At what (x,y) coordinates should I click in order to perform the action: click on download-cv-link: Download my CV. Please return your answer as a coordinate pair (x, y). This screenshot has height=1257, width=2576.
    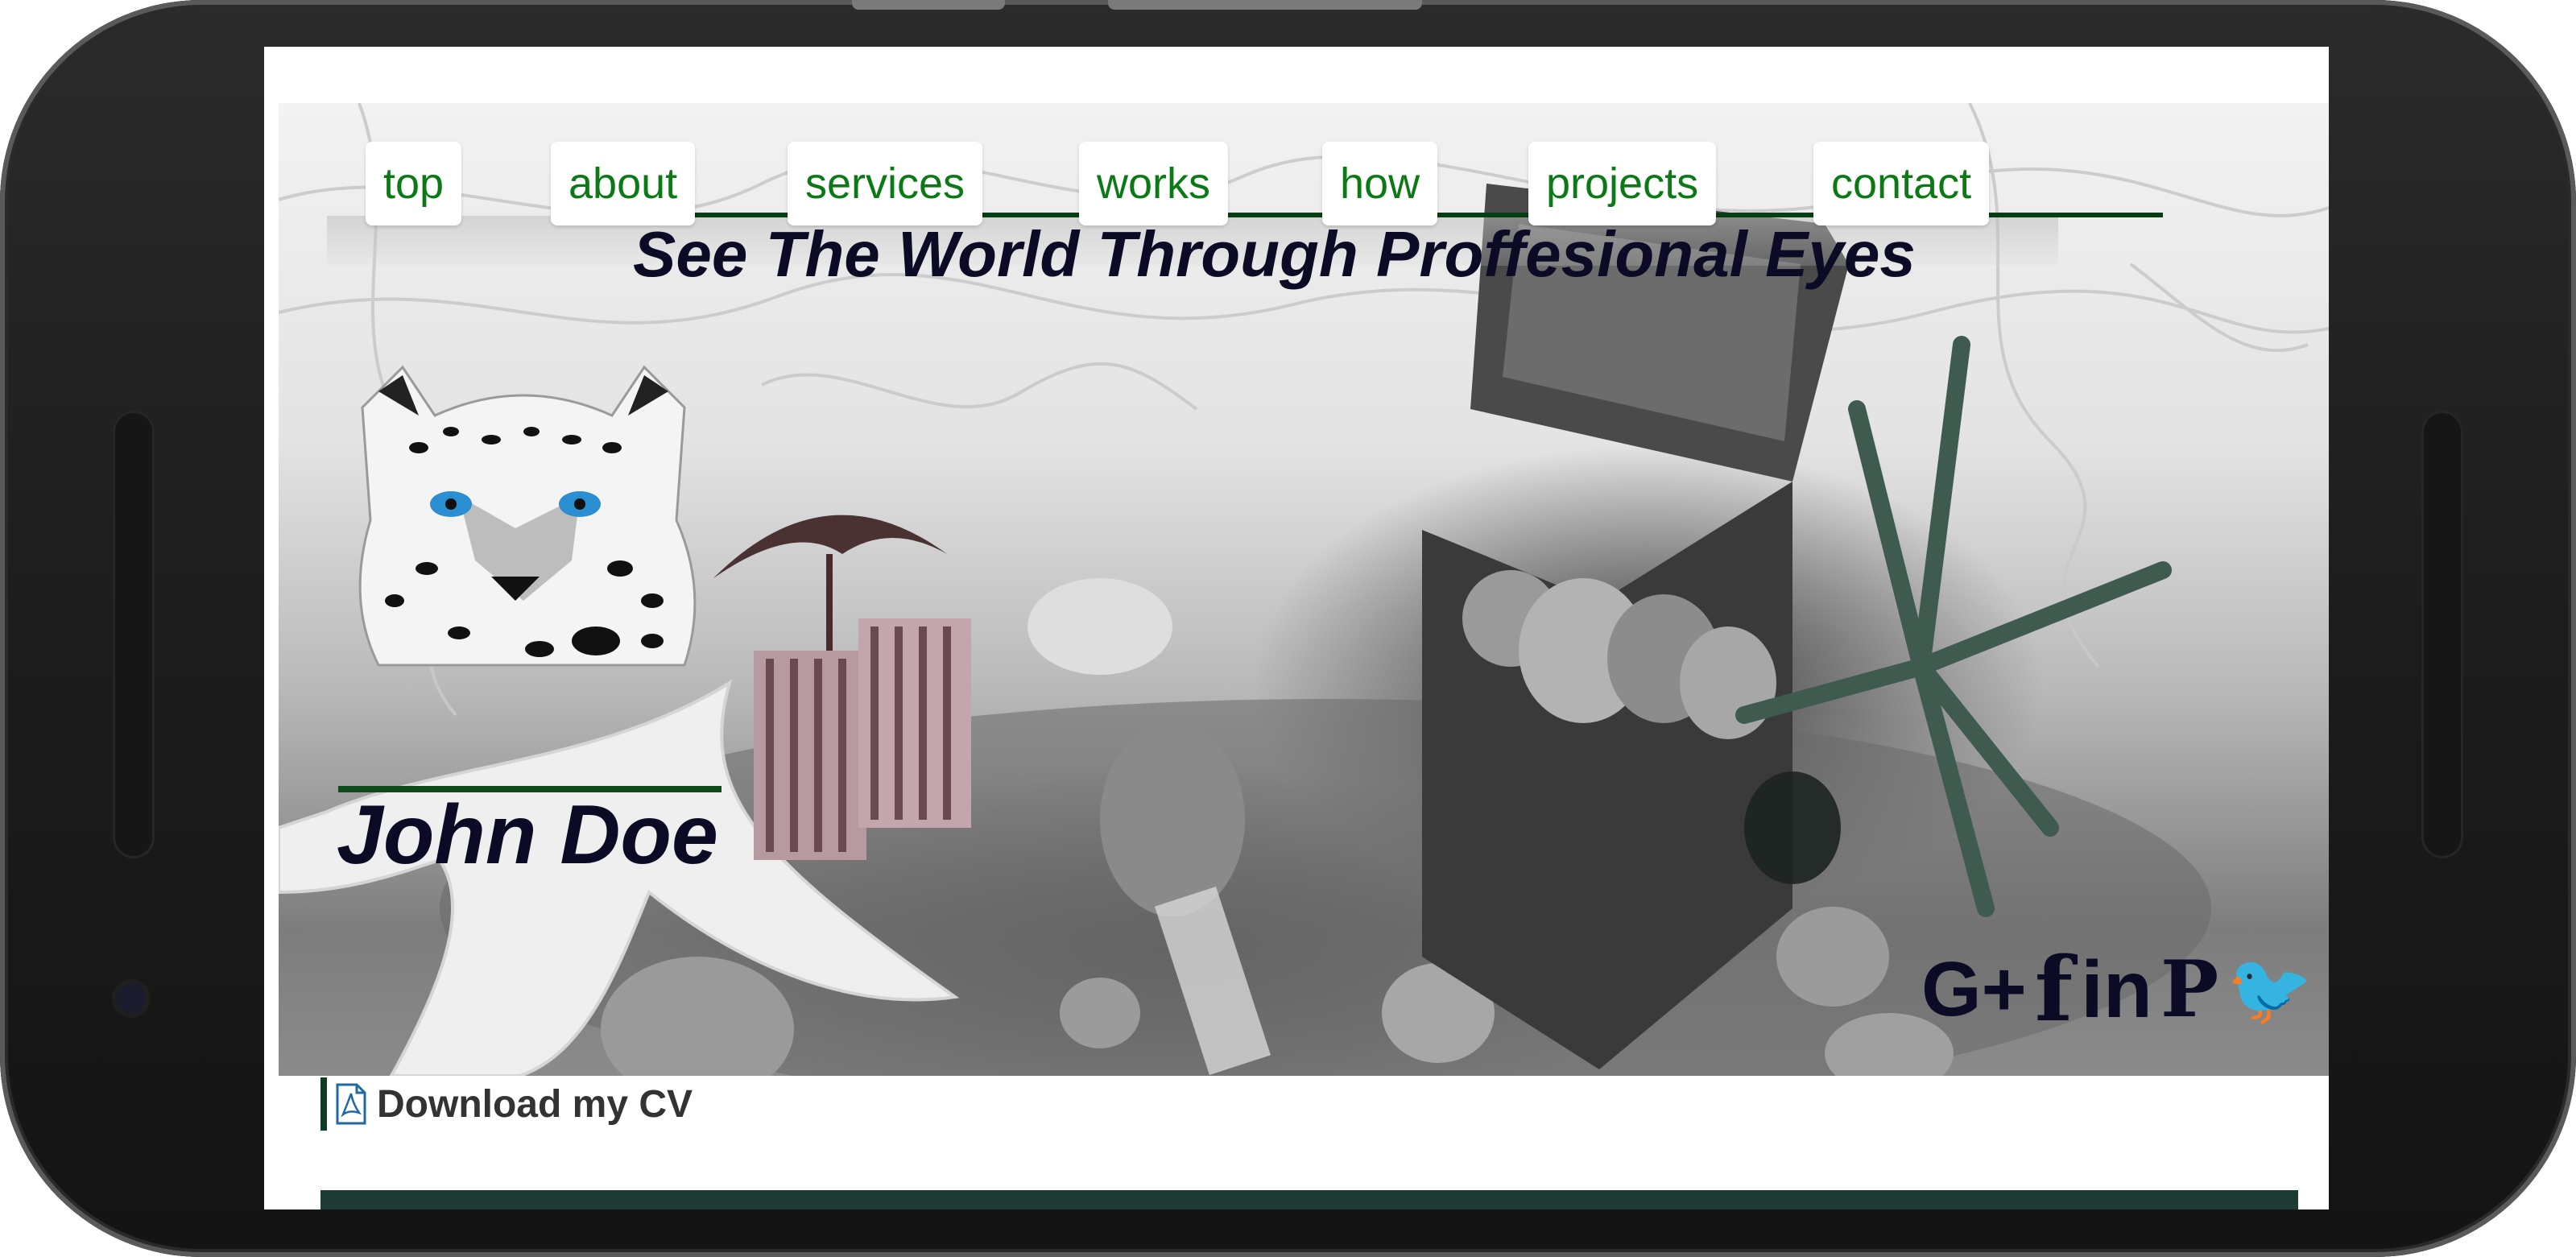
    Looking at the image, I should click on (507, 1104).